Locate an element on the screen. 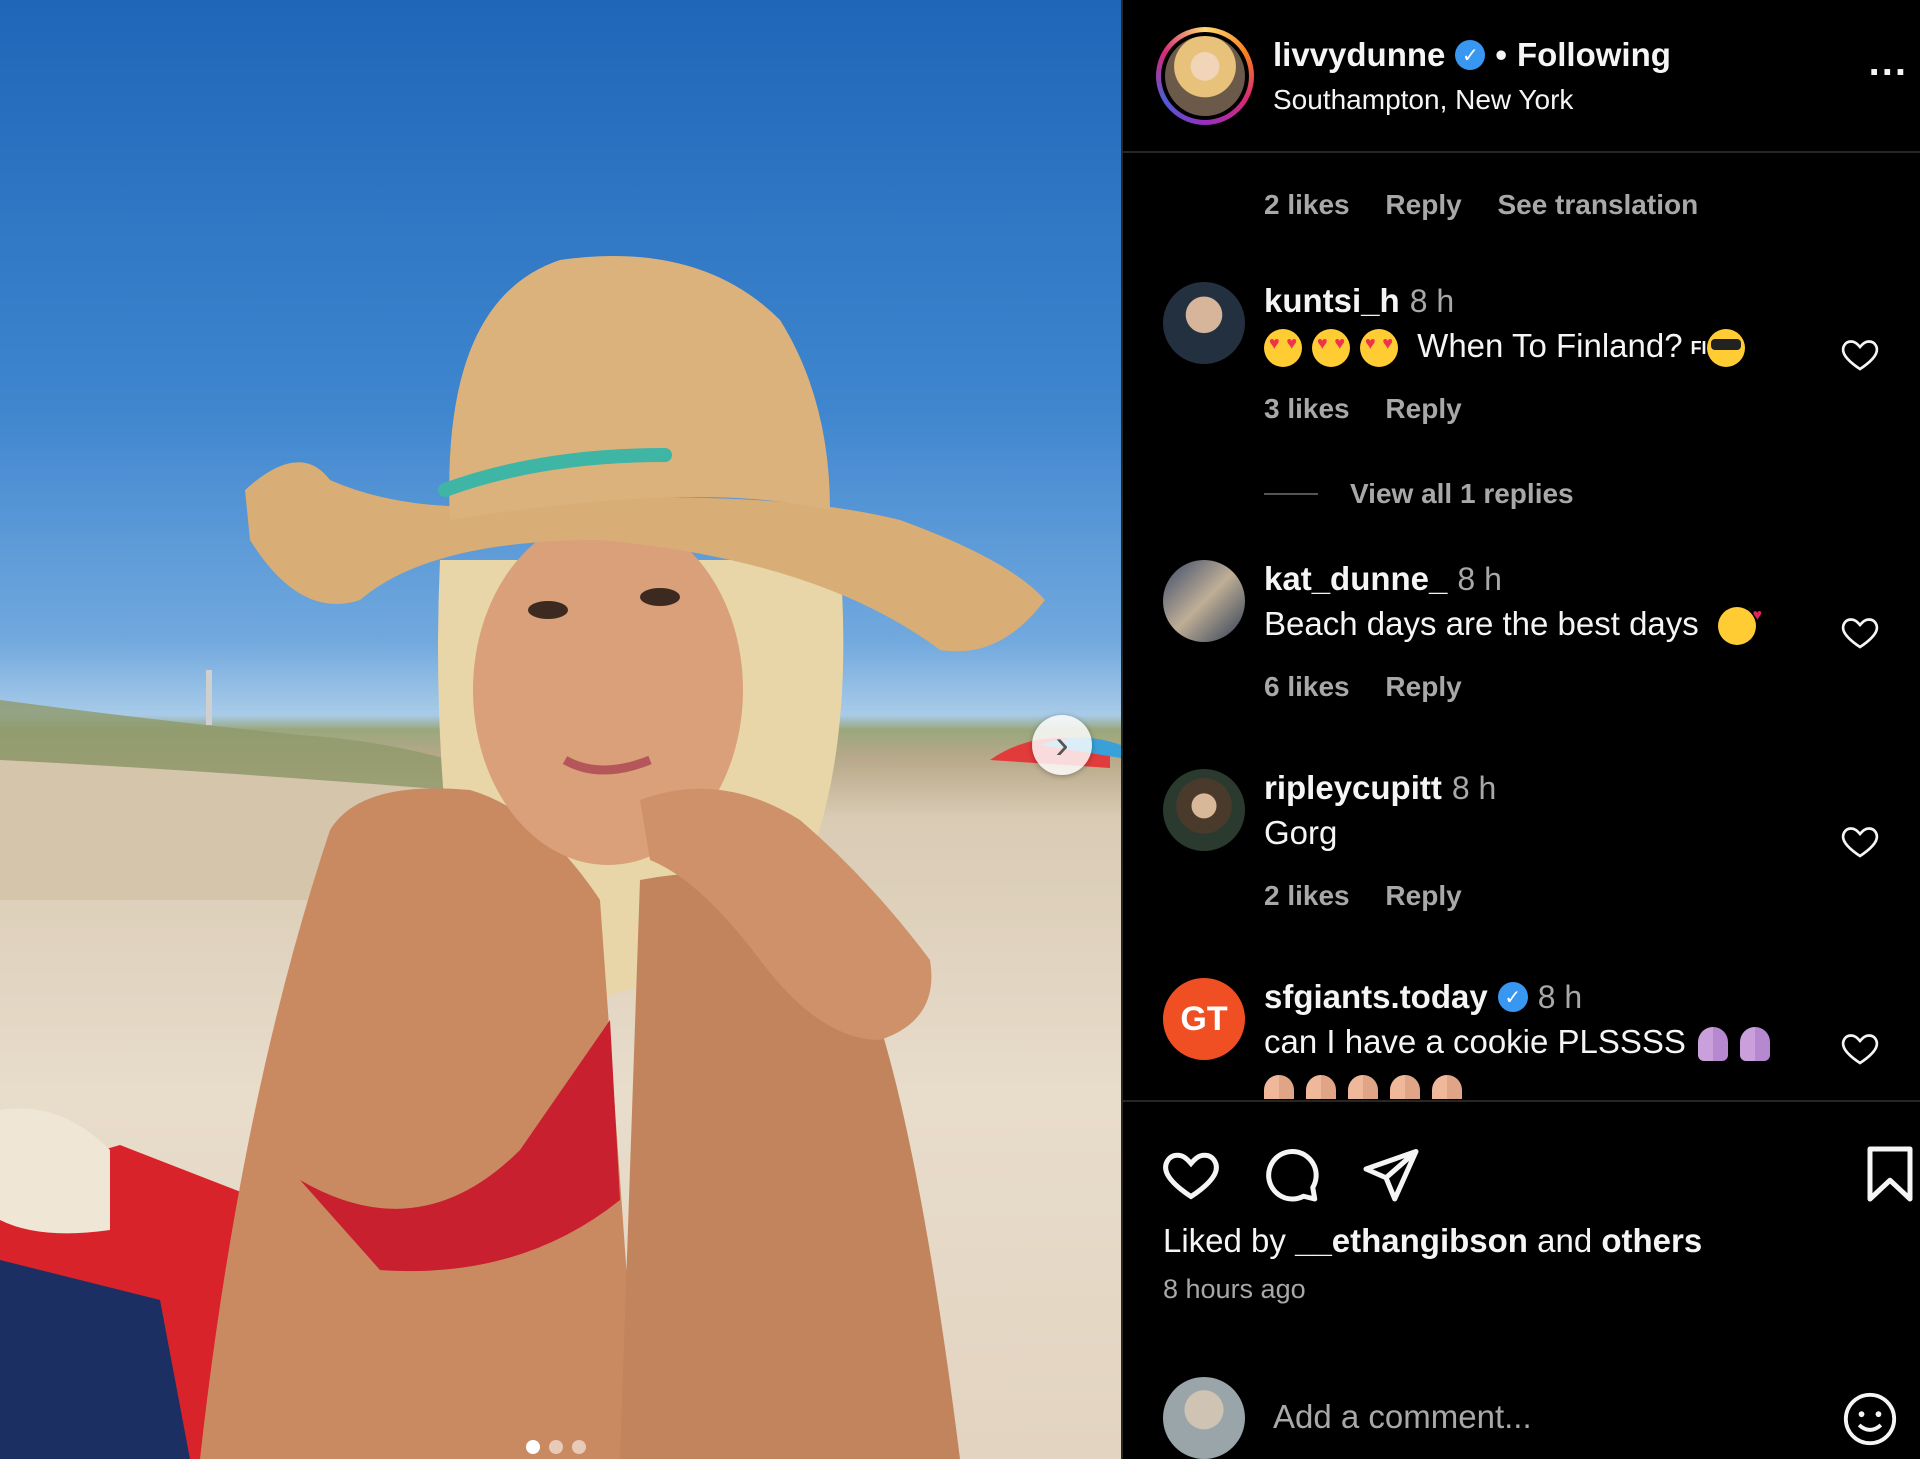 The width and height of the screenshot is (1920, 1459). author-line: livvydunne ✓ • Following is located at coordinates (1472, 55).